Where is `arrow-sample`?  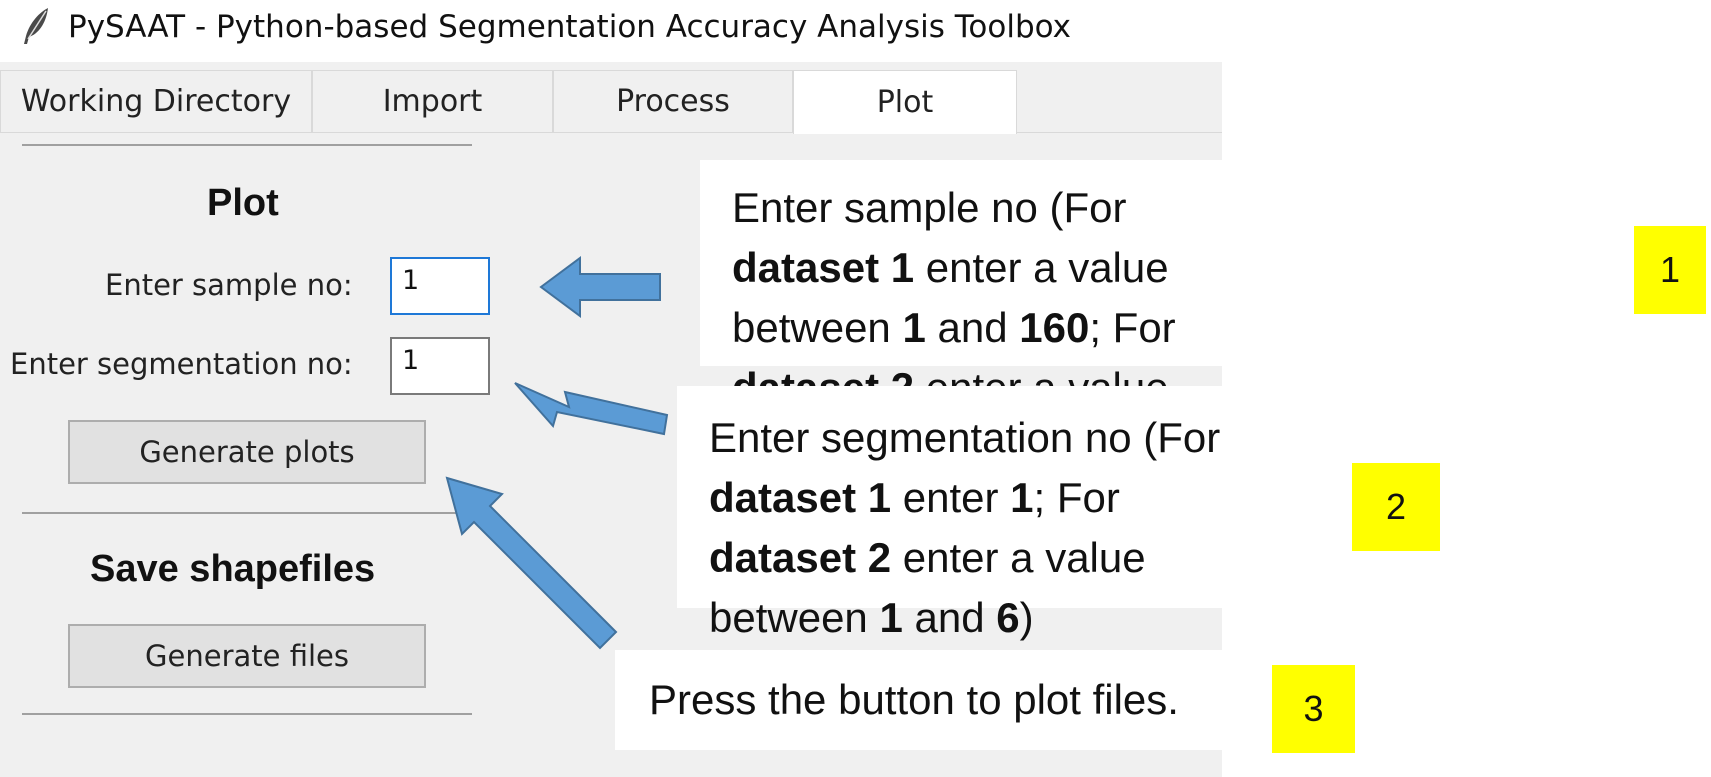 arrow-sample is located at coordinates (600, 287).